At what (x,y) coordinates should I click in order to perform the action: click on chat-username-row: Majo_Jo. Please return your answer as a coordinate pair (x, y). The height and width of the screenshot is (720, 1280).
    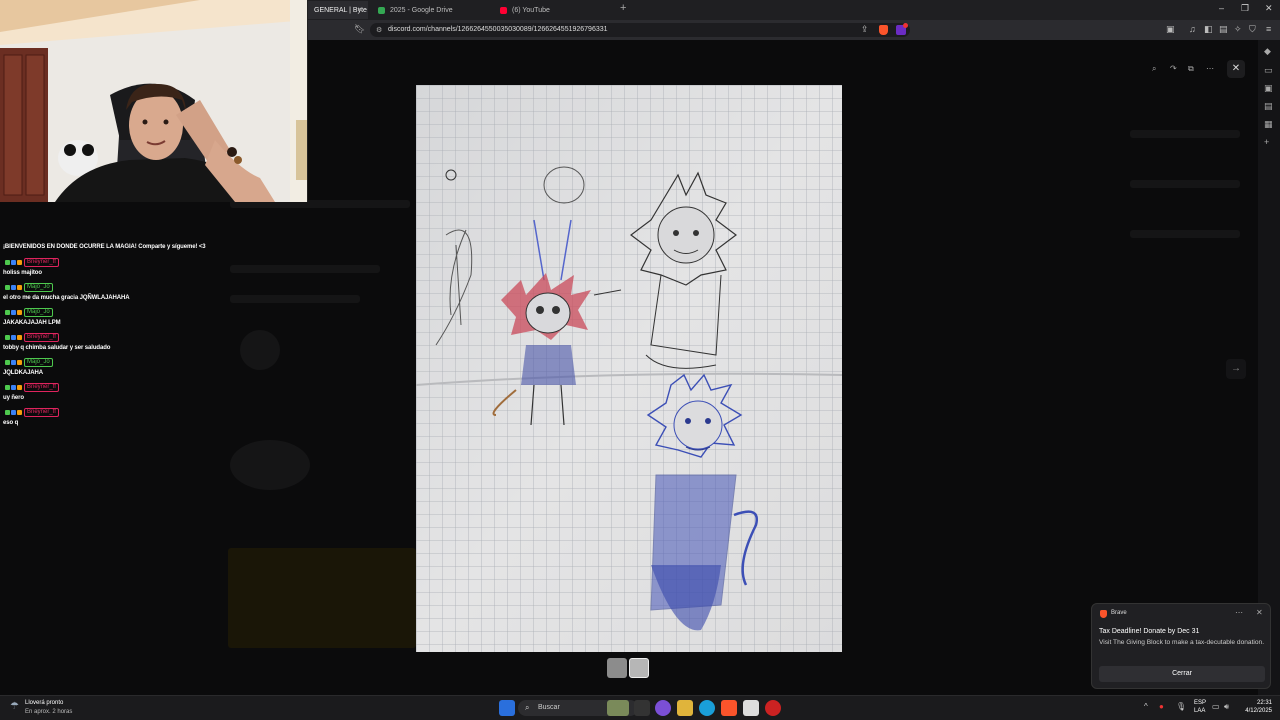
    Looking at the image, I should click on (29, 312).